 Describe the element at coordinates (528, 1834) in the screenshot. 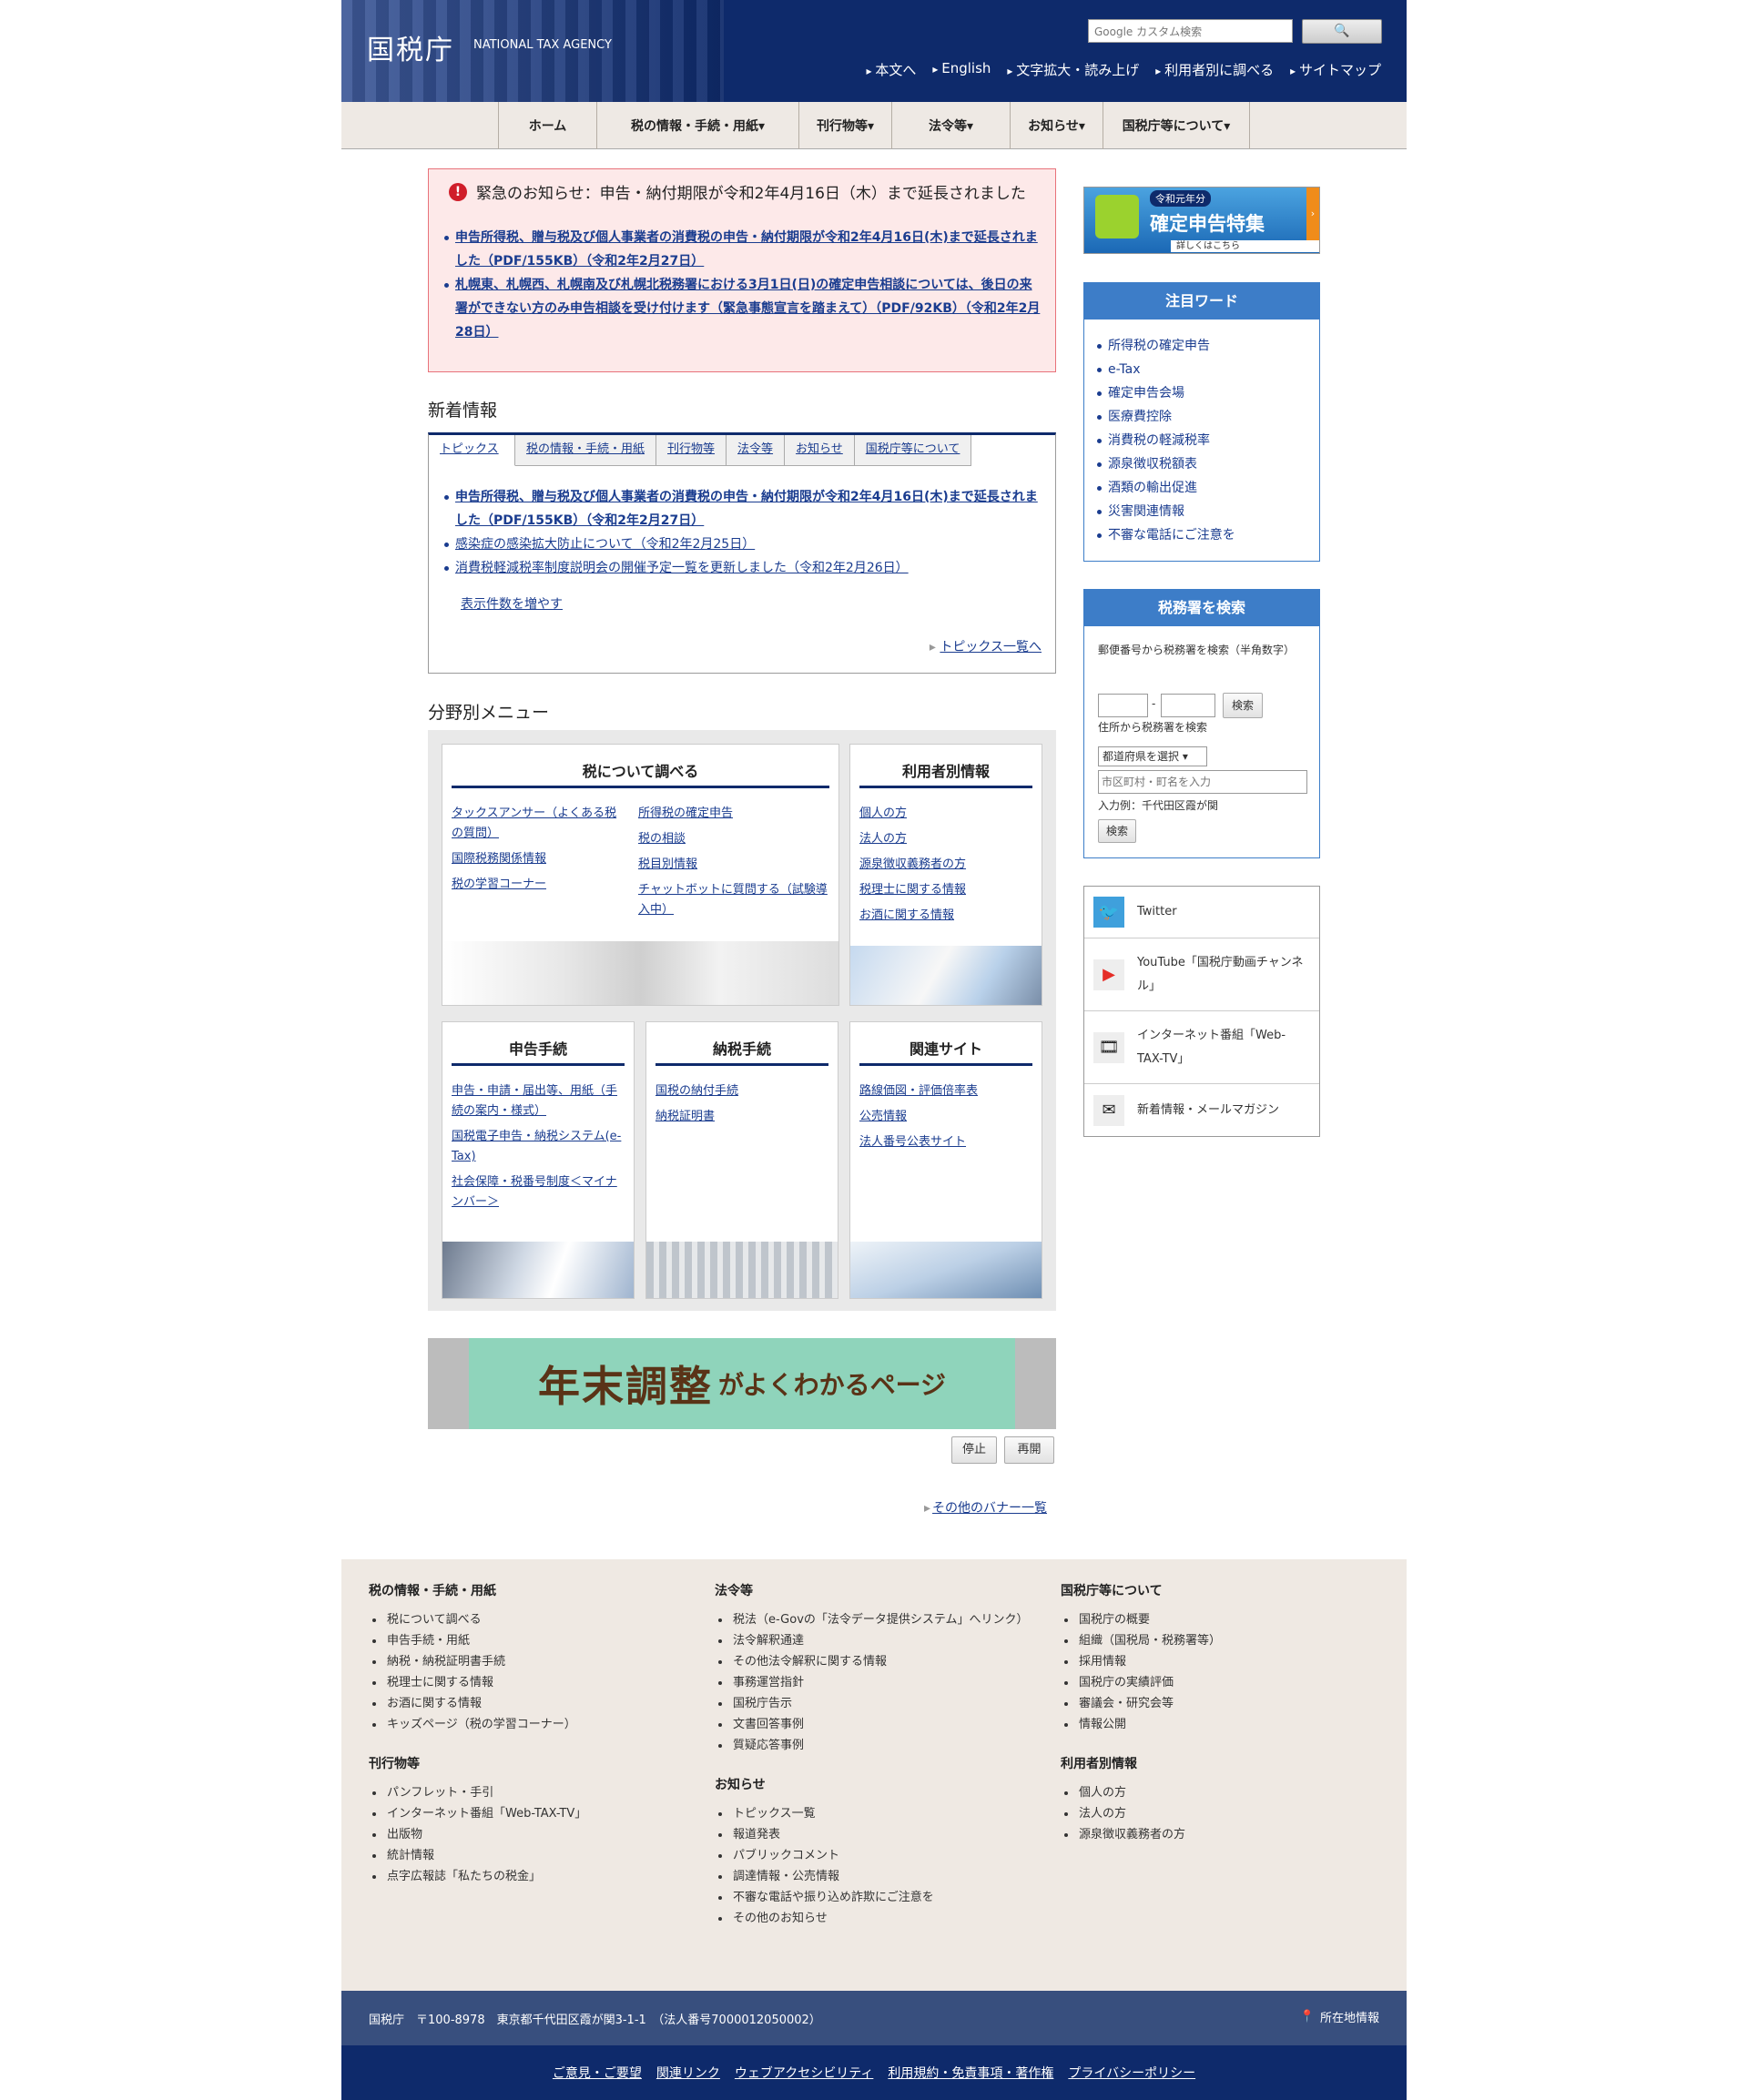

I see `footer-link: 出版物` at that location.